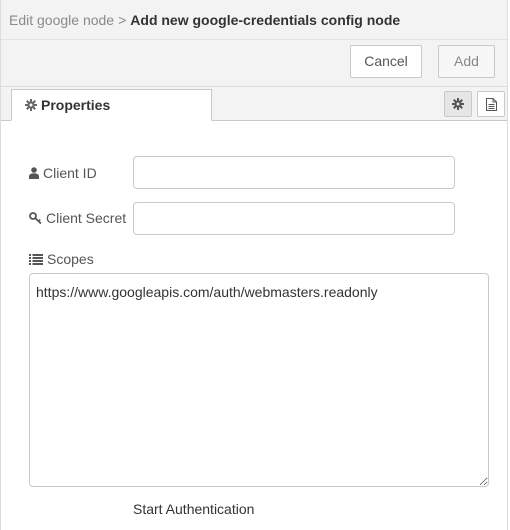 The width and height of the screenshot is (510, 530). I want to click on scopes-label: Scopes, so click(61, 259).